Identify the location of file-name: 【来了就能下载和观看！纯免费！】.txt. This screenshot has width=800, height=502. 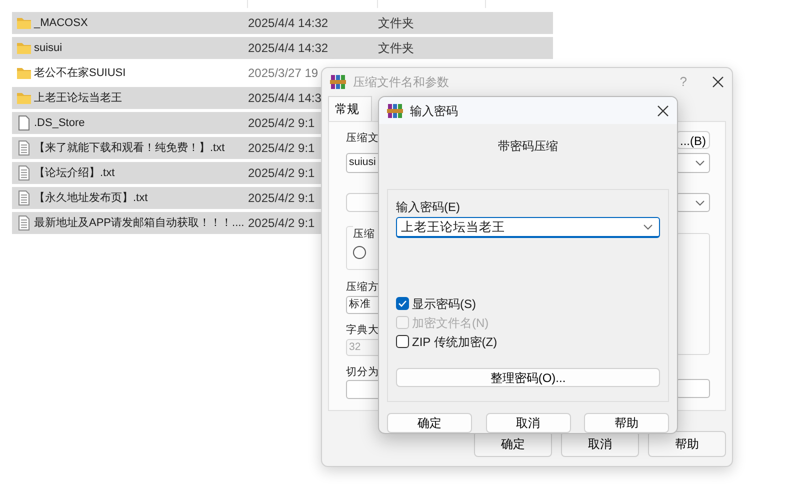
(130, 148).